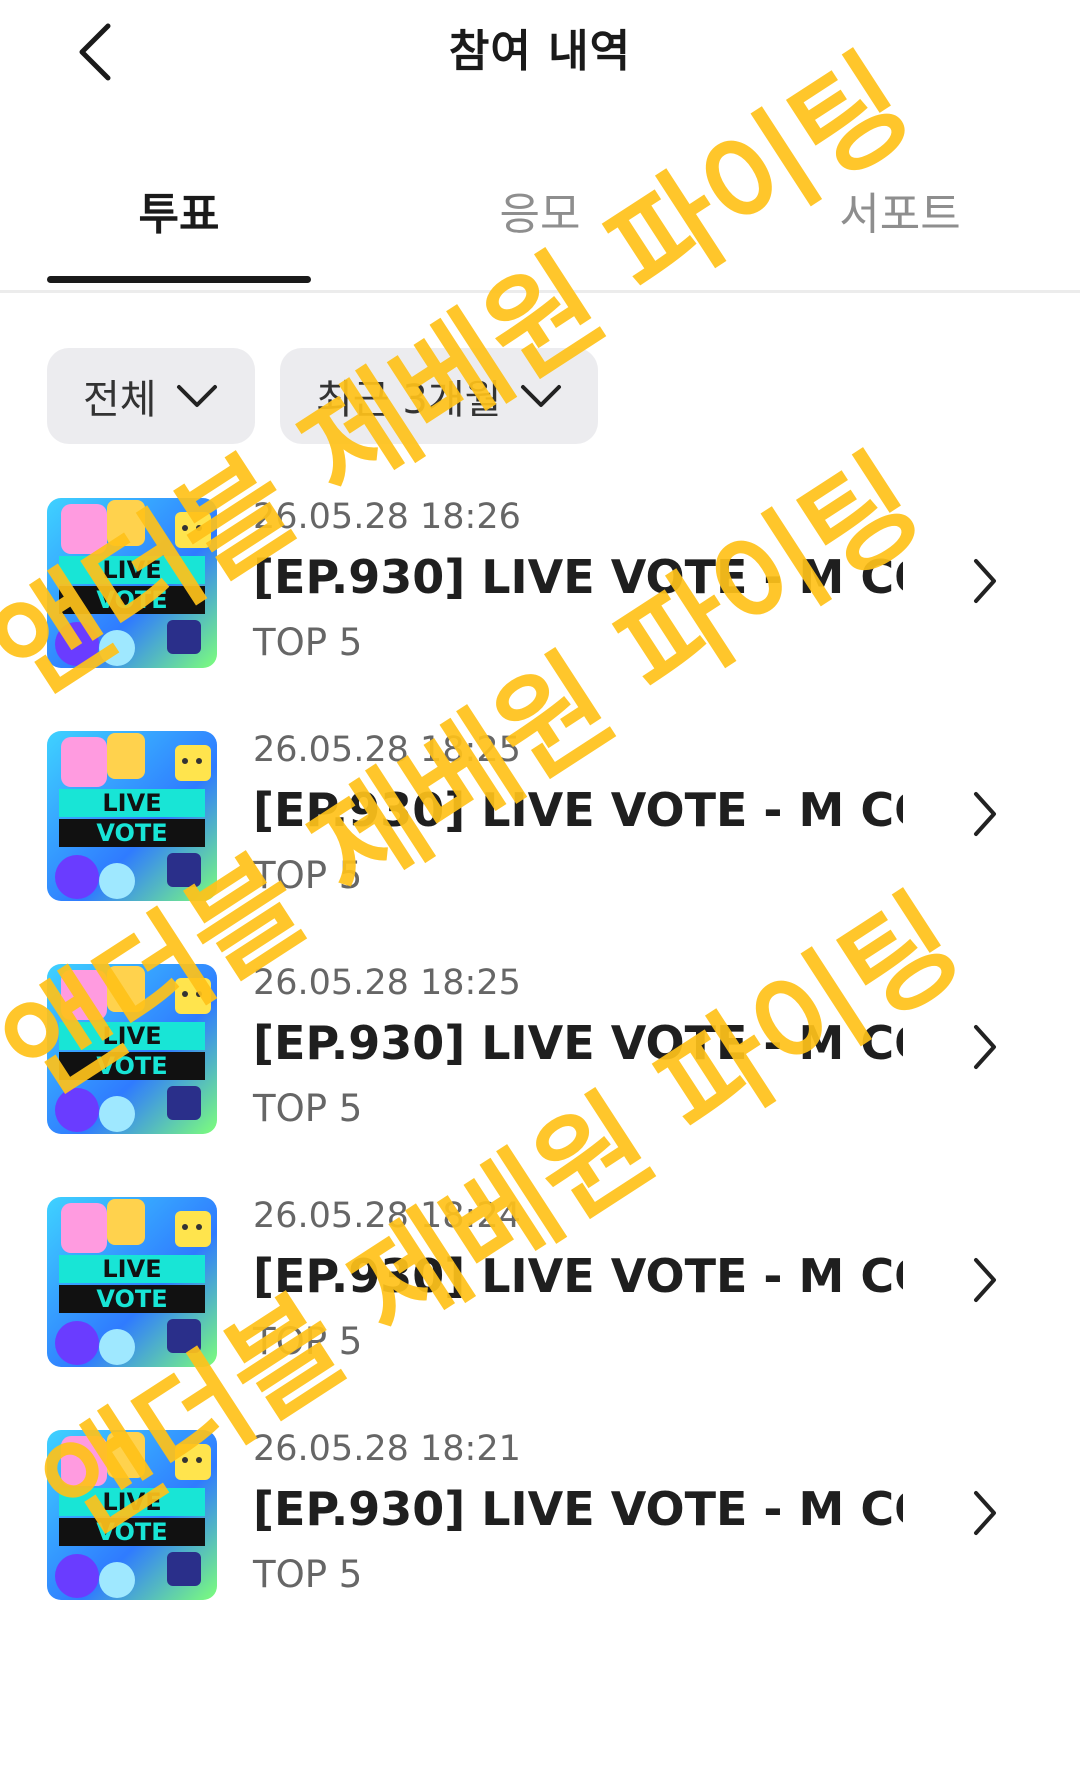 The image size is (1080, 1775). Describe the element at coordinates (387, 1449) in the screenshot. I see `item-date: 26.05.28 18:21` at that location.